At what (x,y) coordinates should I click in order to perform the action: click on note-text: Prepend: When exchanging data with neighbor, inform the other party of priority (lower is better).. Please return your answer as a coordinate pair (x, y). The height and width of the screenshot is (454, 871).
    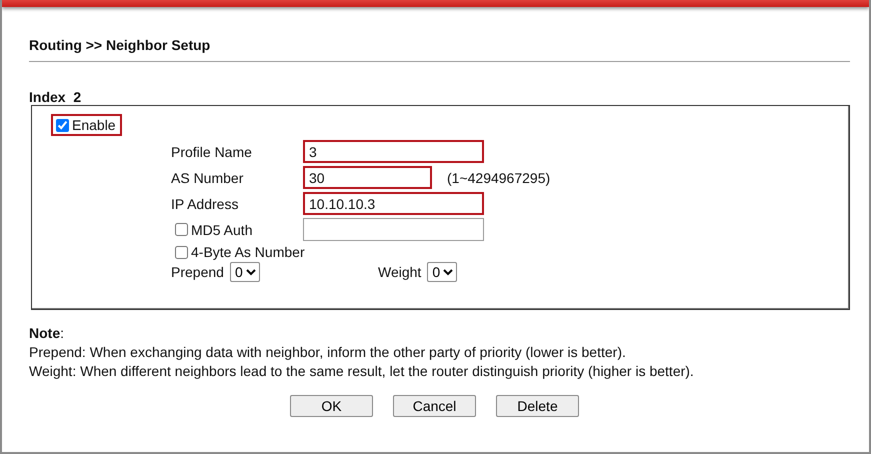
    Looking at the image, I should click on (328, 352).